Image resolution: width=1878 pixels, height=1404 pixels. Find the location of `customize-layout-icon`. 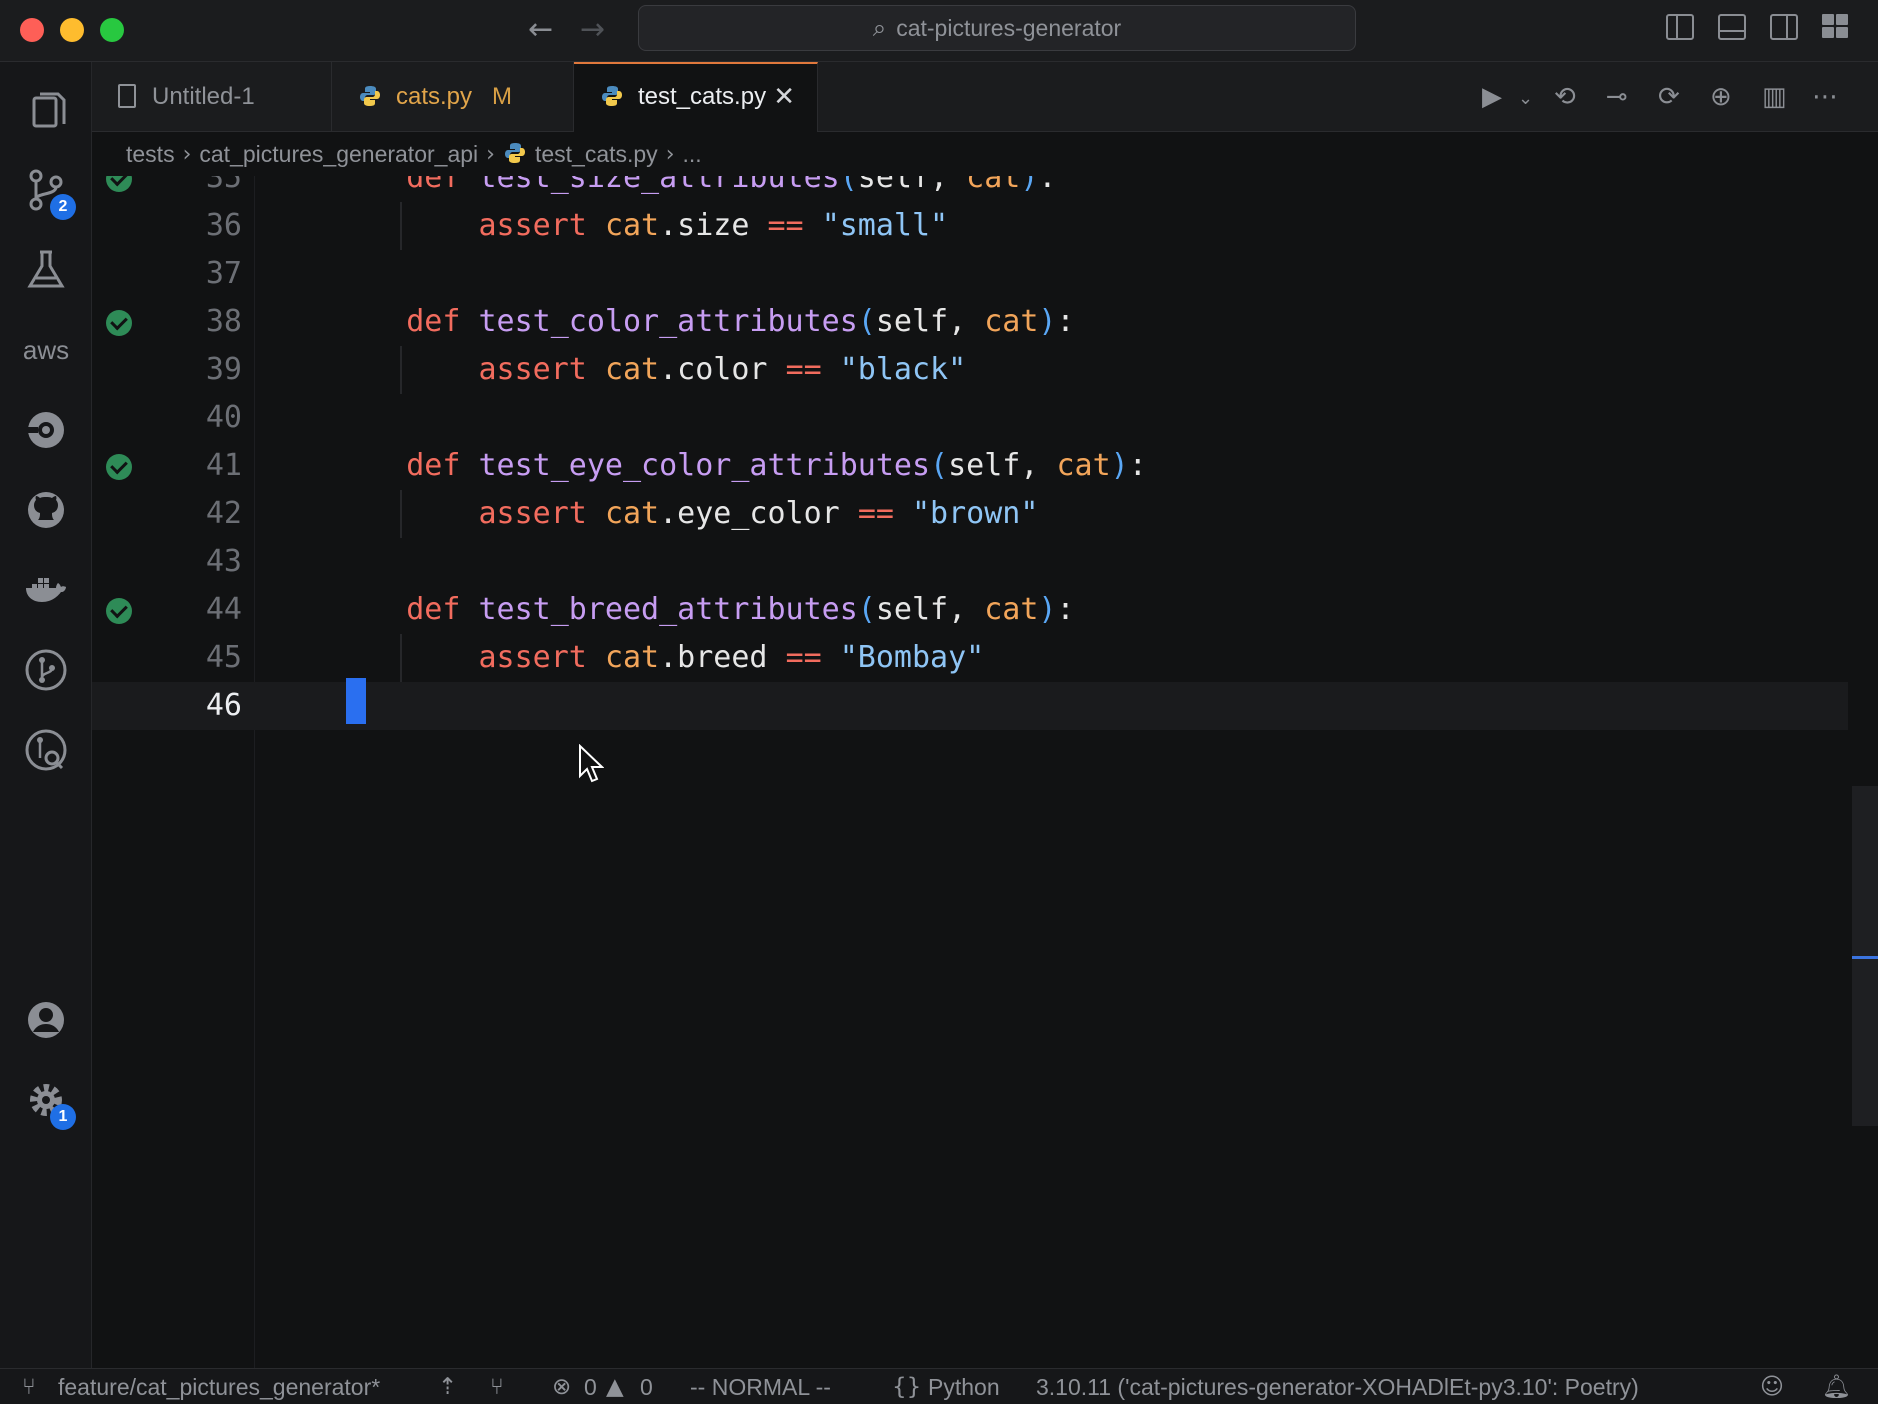

customize-layout-icon is located at coordinates (1836, 27).